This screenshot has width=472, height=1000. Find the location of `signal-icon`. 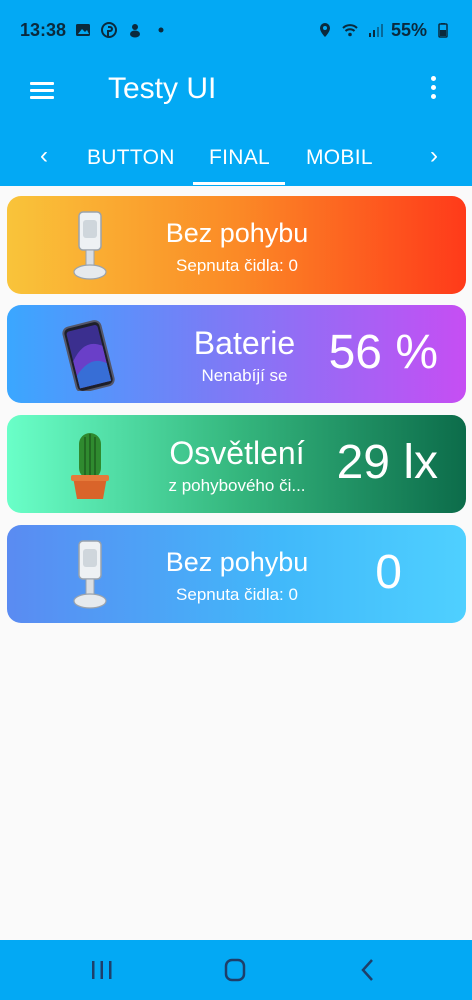

signal-icon is located at coordinates (375, 30).